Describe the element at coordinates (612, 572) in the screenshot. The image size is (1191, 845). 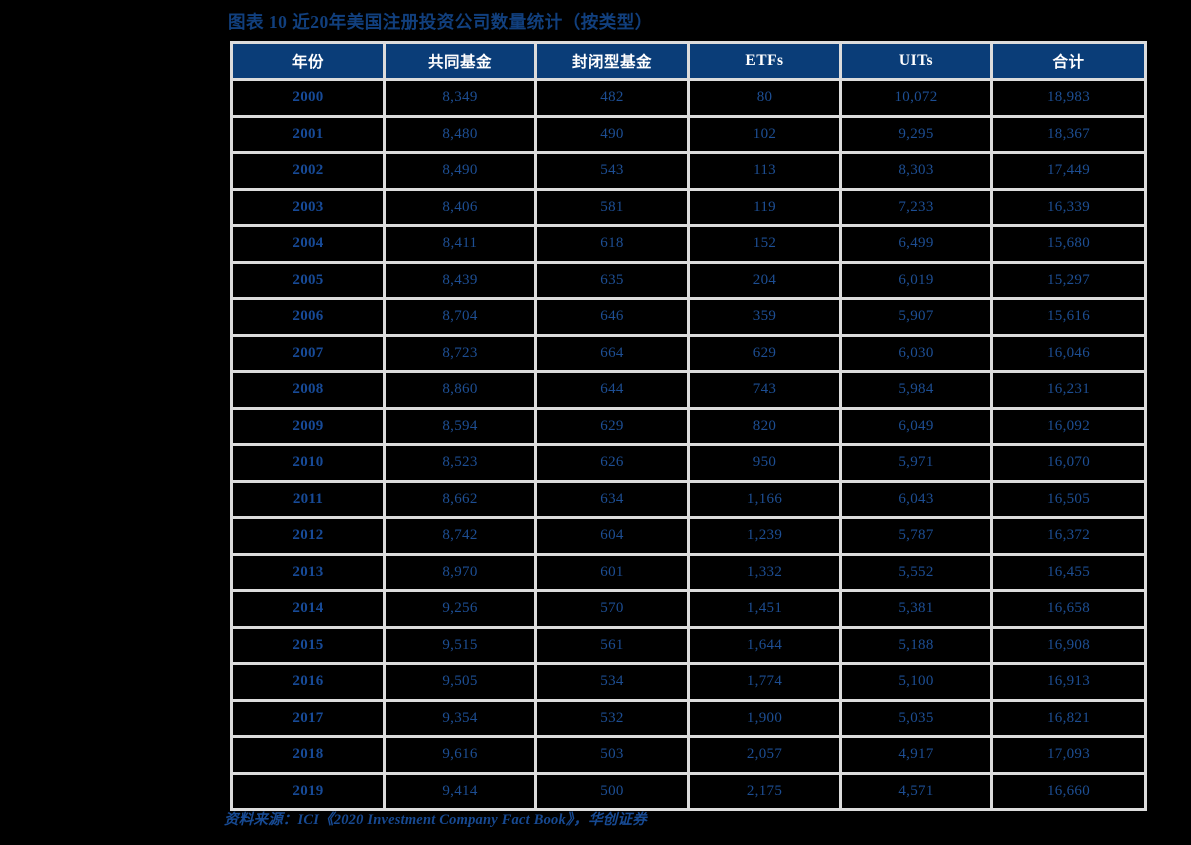
I see `table-cell-value: 601` at that location.